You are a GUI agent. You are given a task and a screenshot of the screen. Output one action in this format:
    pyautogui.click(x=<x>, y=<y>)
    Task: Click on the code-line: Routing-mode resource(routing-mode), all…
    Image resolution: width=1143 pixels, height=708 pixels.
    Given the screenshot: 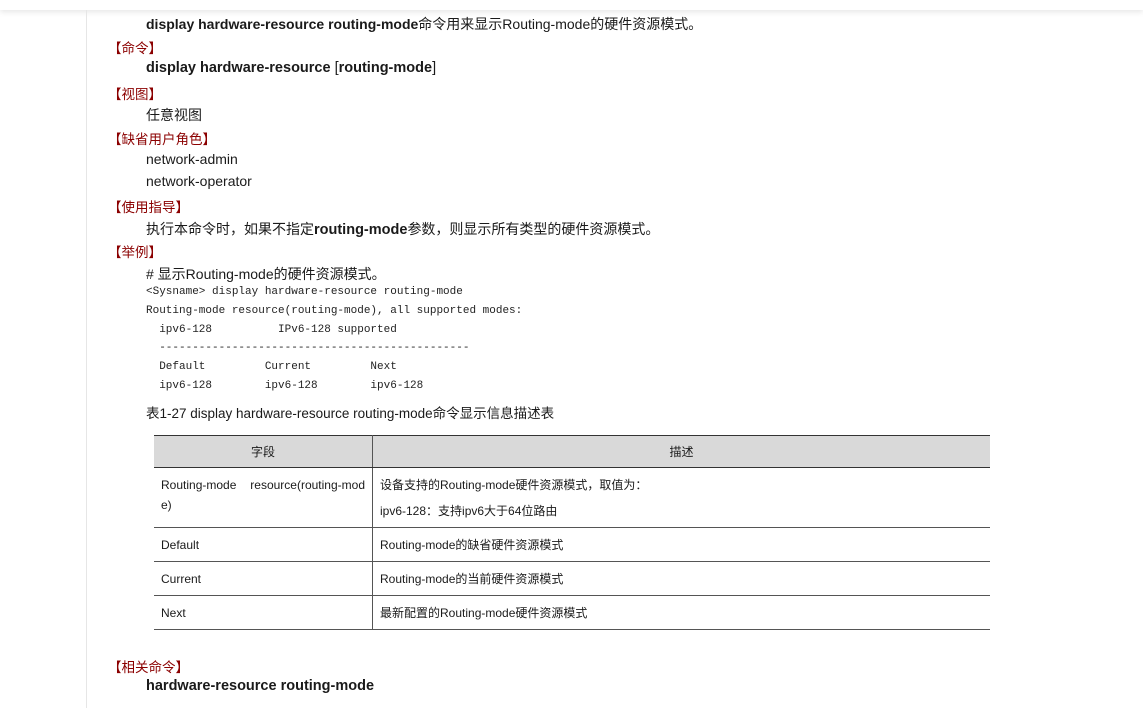 What is the action you would take?
    pyautogui.click(x=334, y=311)
    